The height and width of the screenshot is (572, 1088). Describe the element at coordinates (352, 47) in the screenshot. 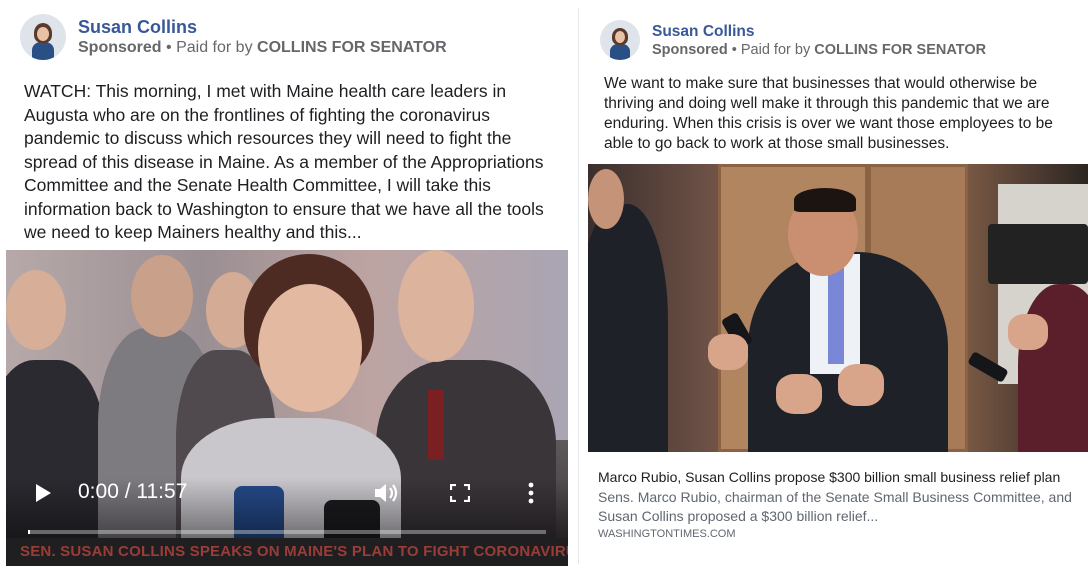

I see `left-paid-for-org: COLLINS FOR SENATOR` at that location.